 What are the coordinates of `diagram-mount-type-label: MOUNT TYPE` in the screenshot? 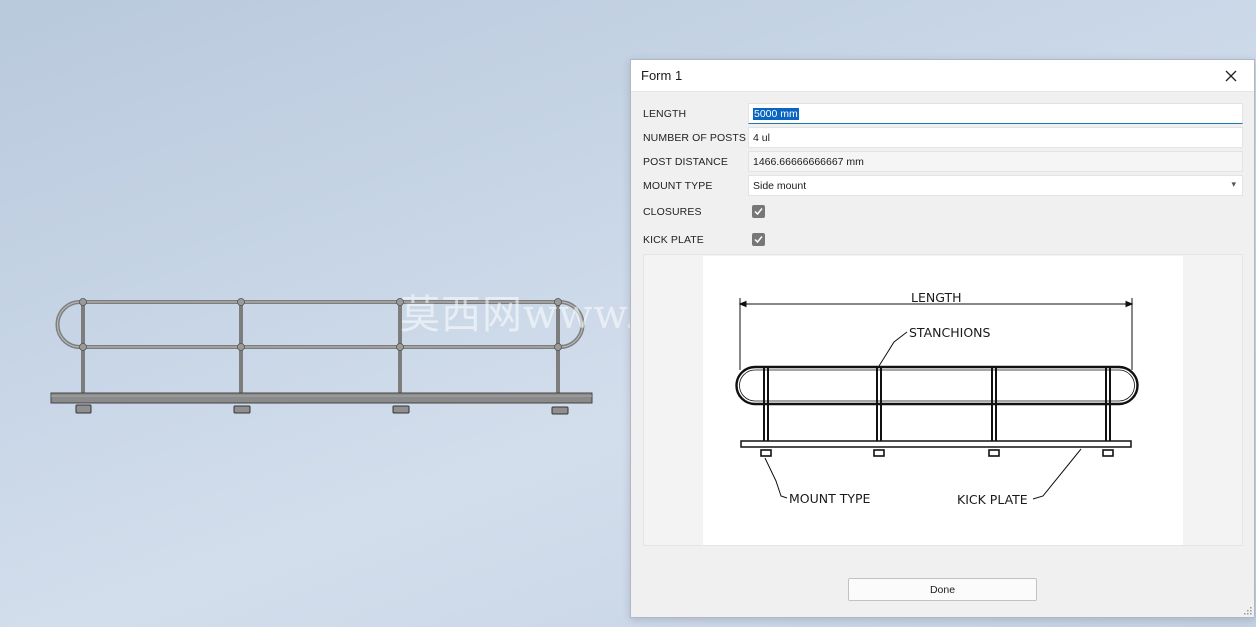 It's located at (830, 498).